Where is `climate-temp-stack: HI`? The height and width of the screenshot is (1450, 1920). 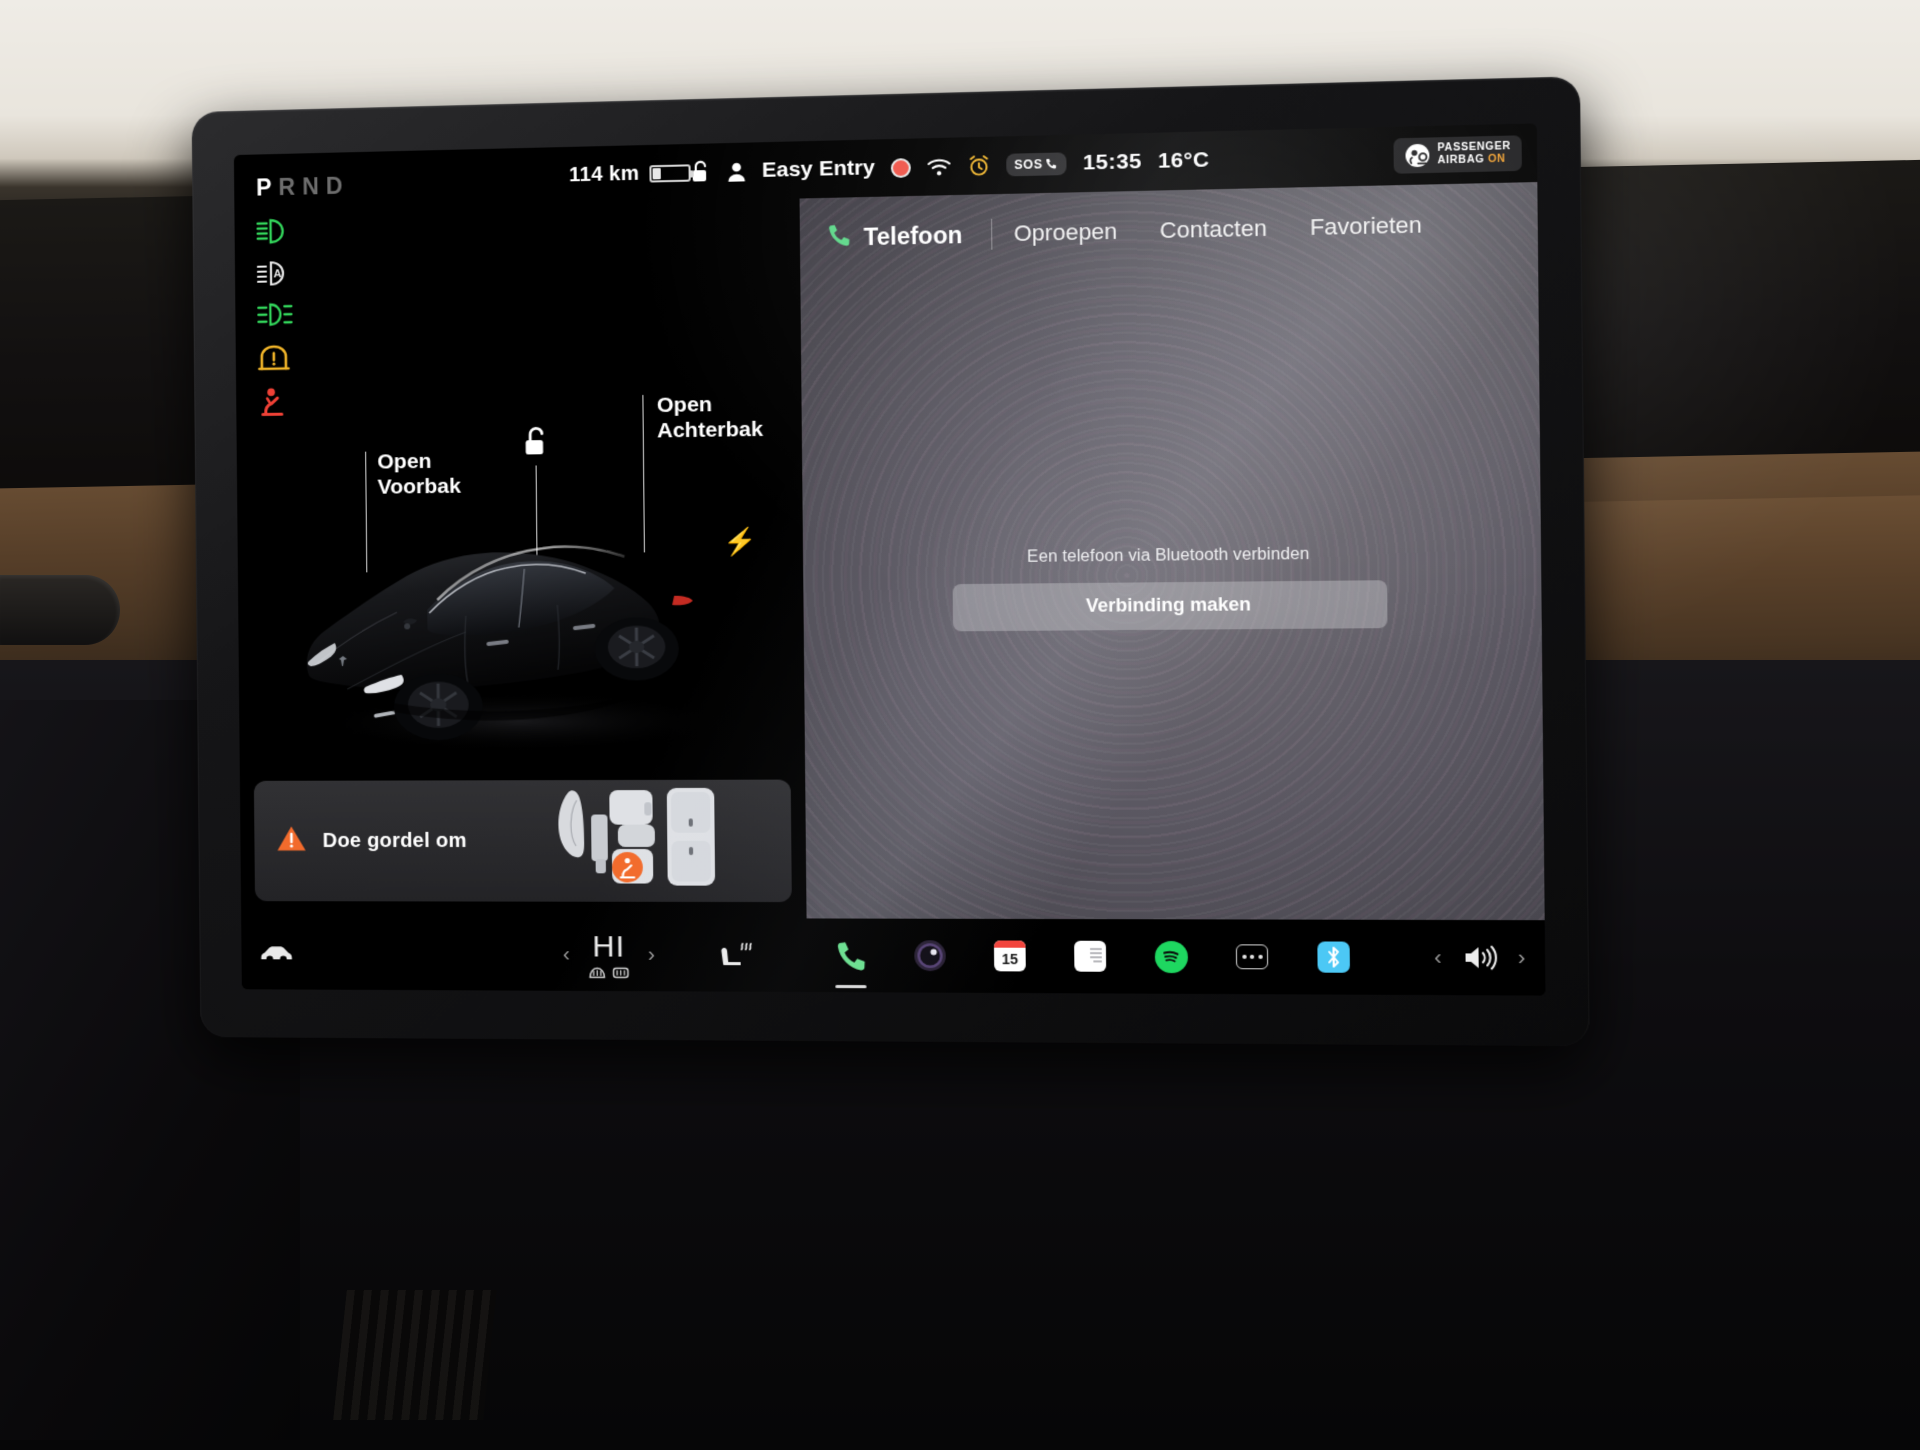 climate-temp-stack: HI is located at coordinates (608, 955).